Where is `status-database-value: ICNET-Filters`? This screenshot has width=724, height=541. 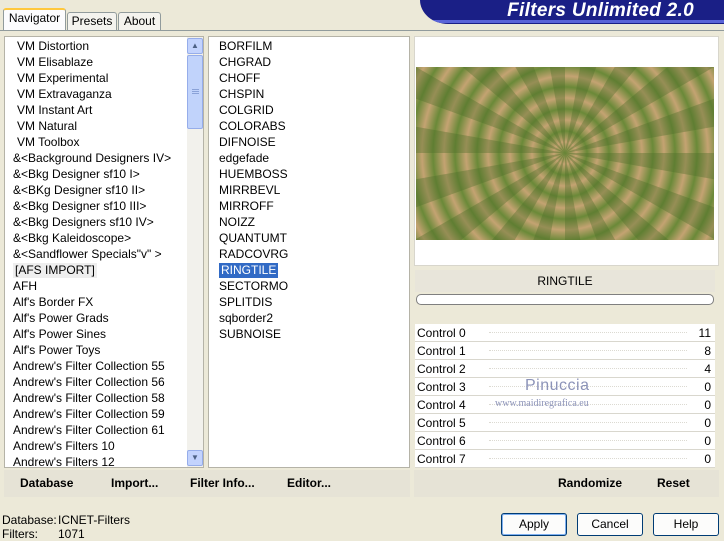
status-database-value: ICNET-Filters is located at coordinates (94, 520).